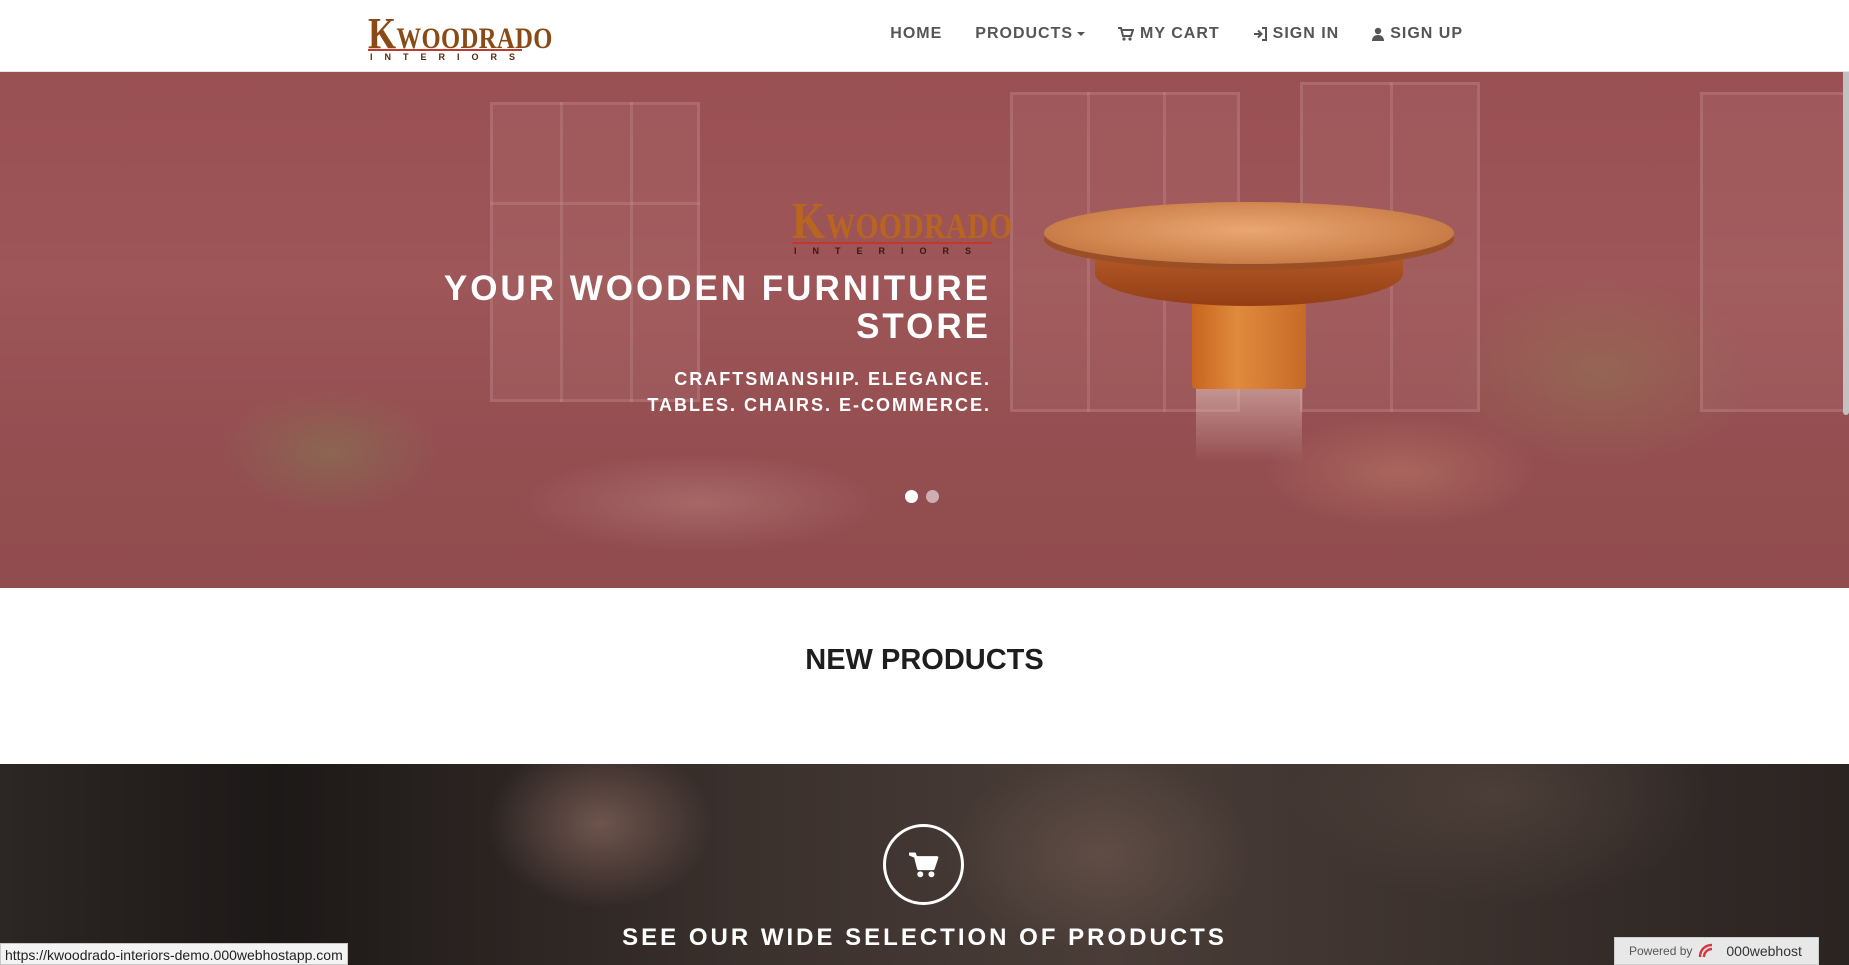 The height and width of the screenshot is (965, 1849). Describe the element at coordinates (460, 35) in the screenshot. I see `brand-logo: KWOODRADO INTERIORS` at that location.